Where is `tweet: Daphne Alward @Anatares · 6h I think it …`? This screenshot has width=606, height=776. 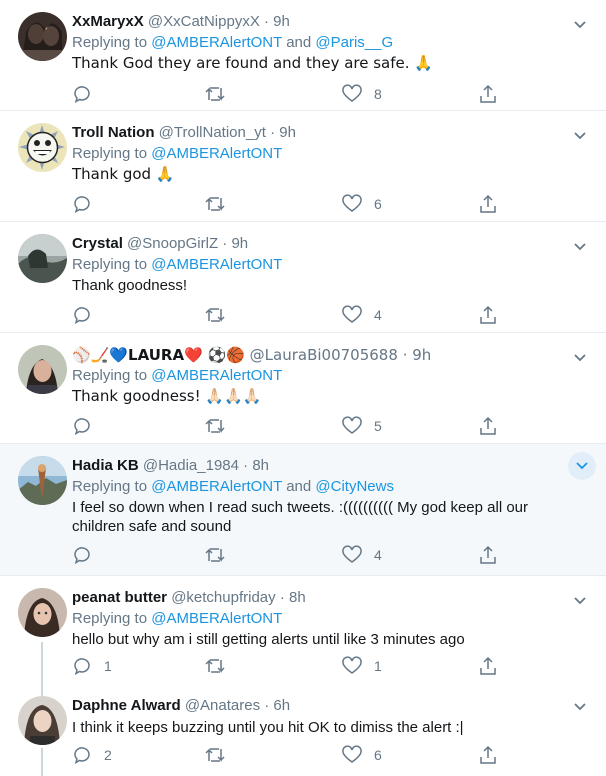
tweet: Daphne Alward @Anatares · 6h I think it … is located at coordinates (303, 732).